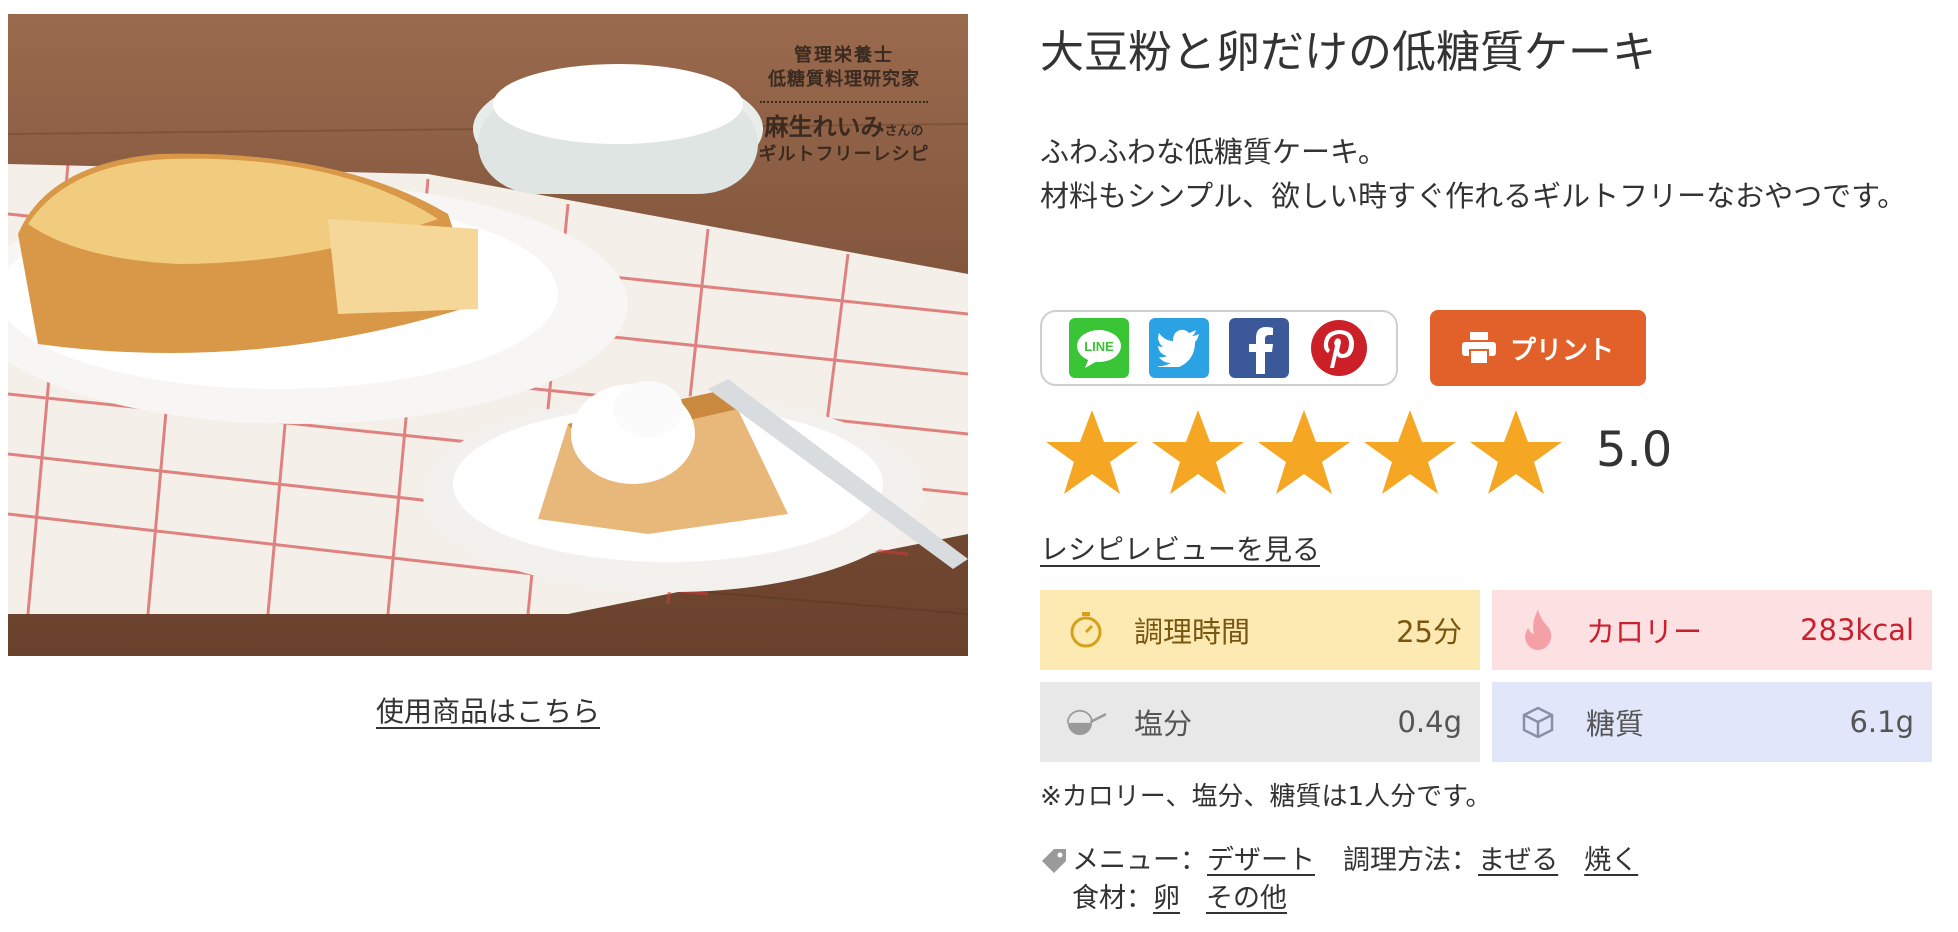 The width and height of the screenshot is (1958, 932). Describe the element at coordinates (844, 80) in the screenshot. I see `badge-line-2: 低糖質料理研究家` at that location.